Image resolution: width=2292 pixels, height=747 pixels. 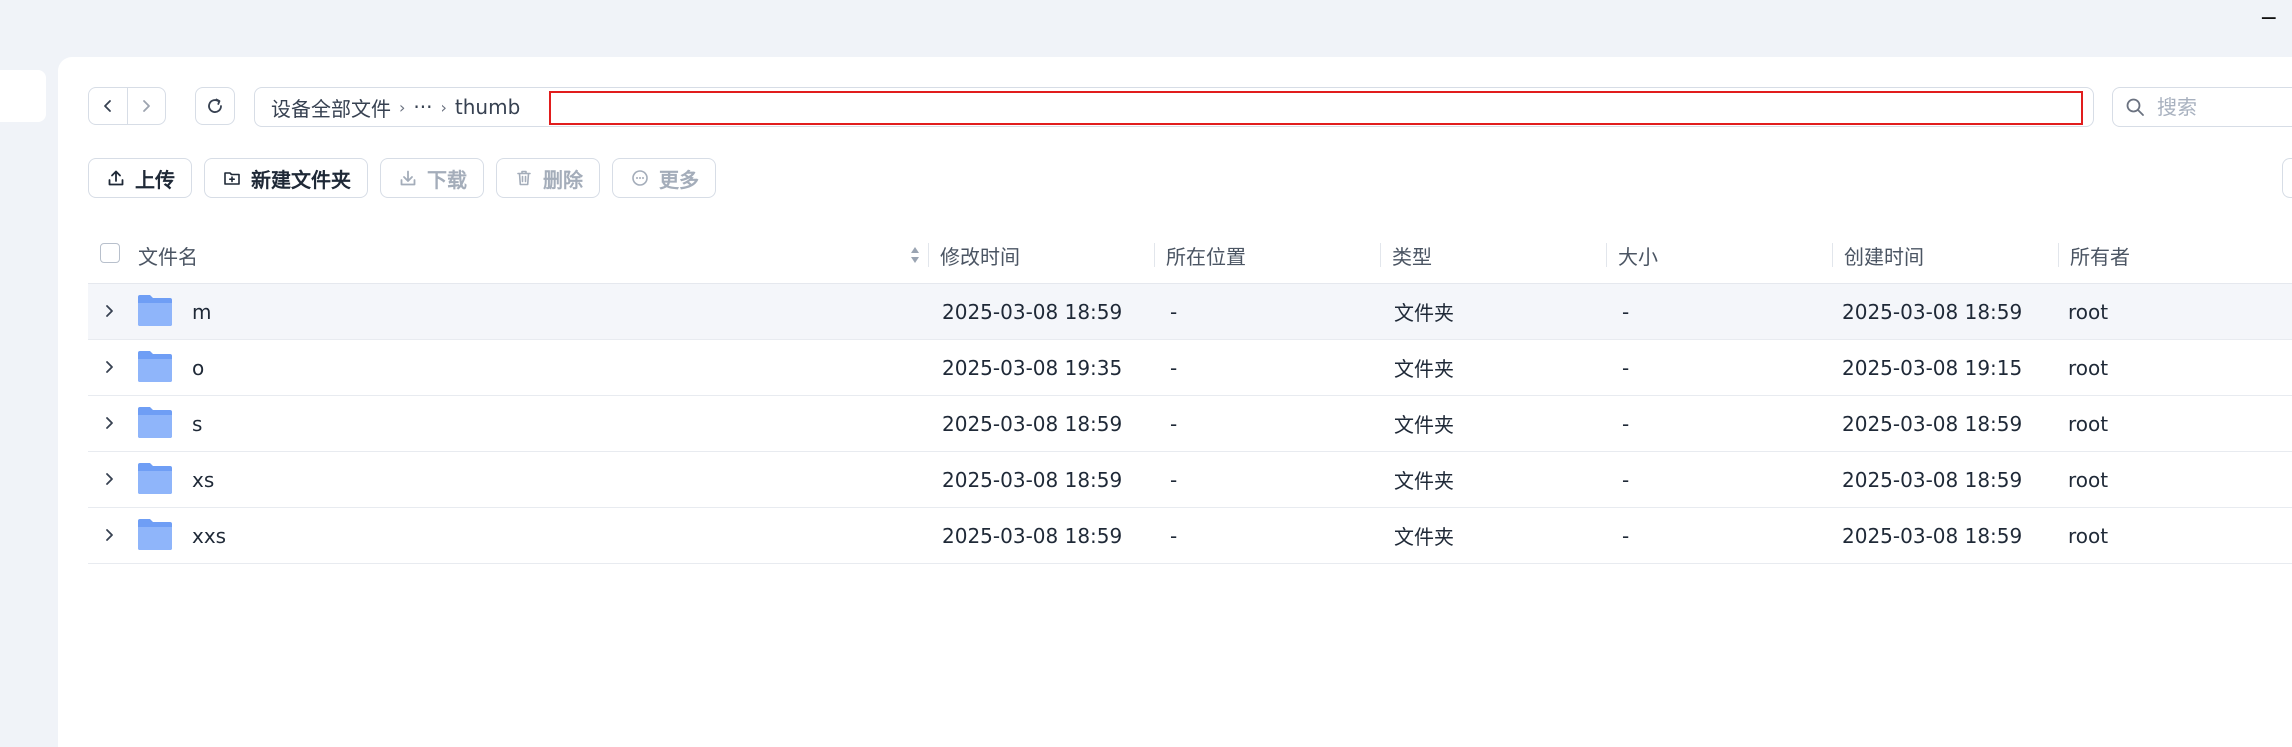 I want to click on file-name: xs, so click(x=203, y=479).